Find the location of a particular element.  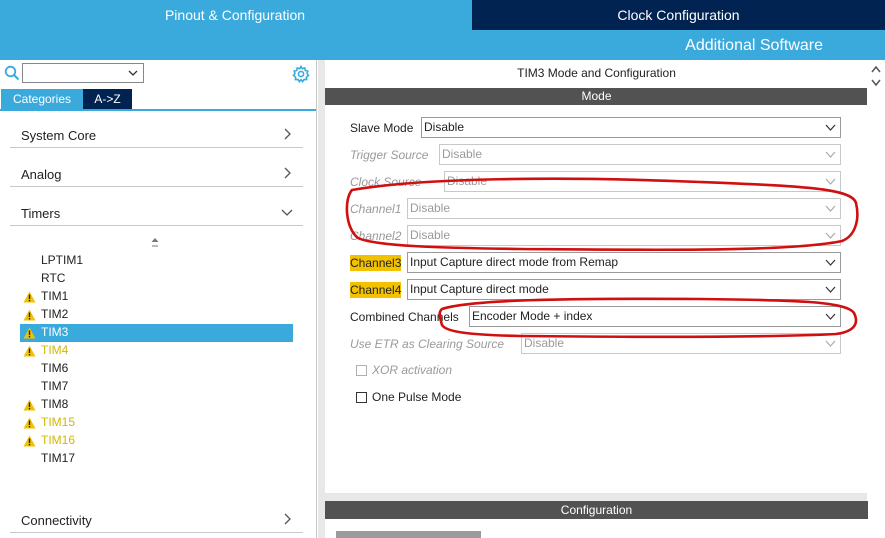

xor-activation-checkbox: XOR activation is located at coordinates (456, 371).